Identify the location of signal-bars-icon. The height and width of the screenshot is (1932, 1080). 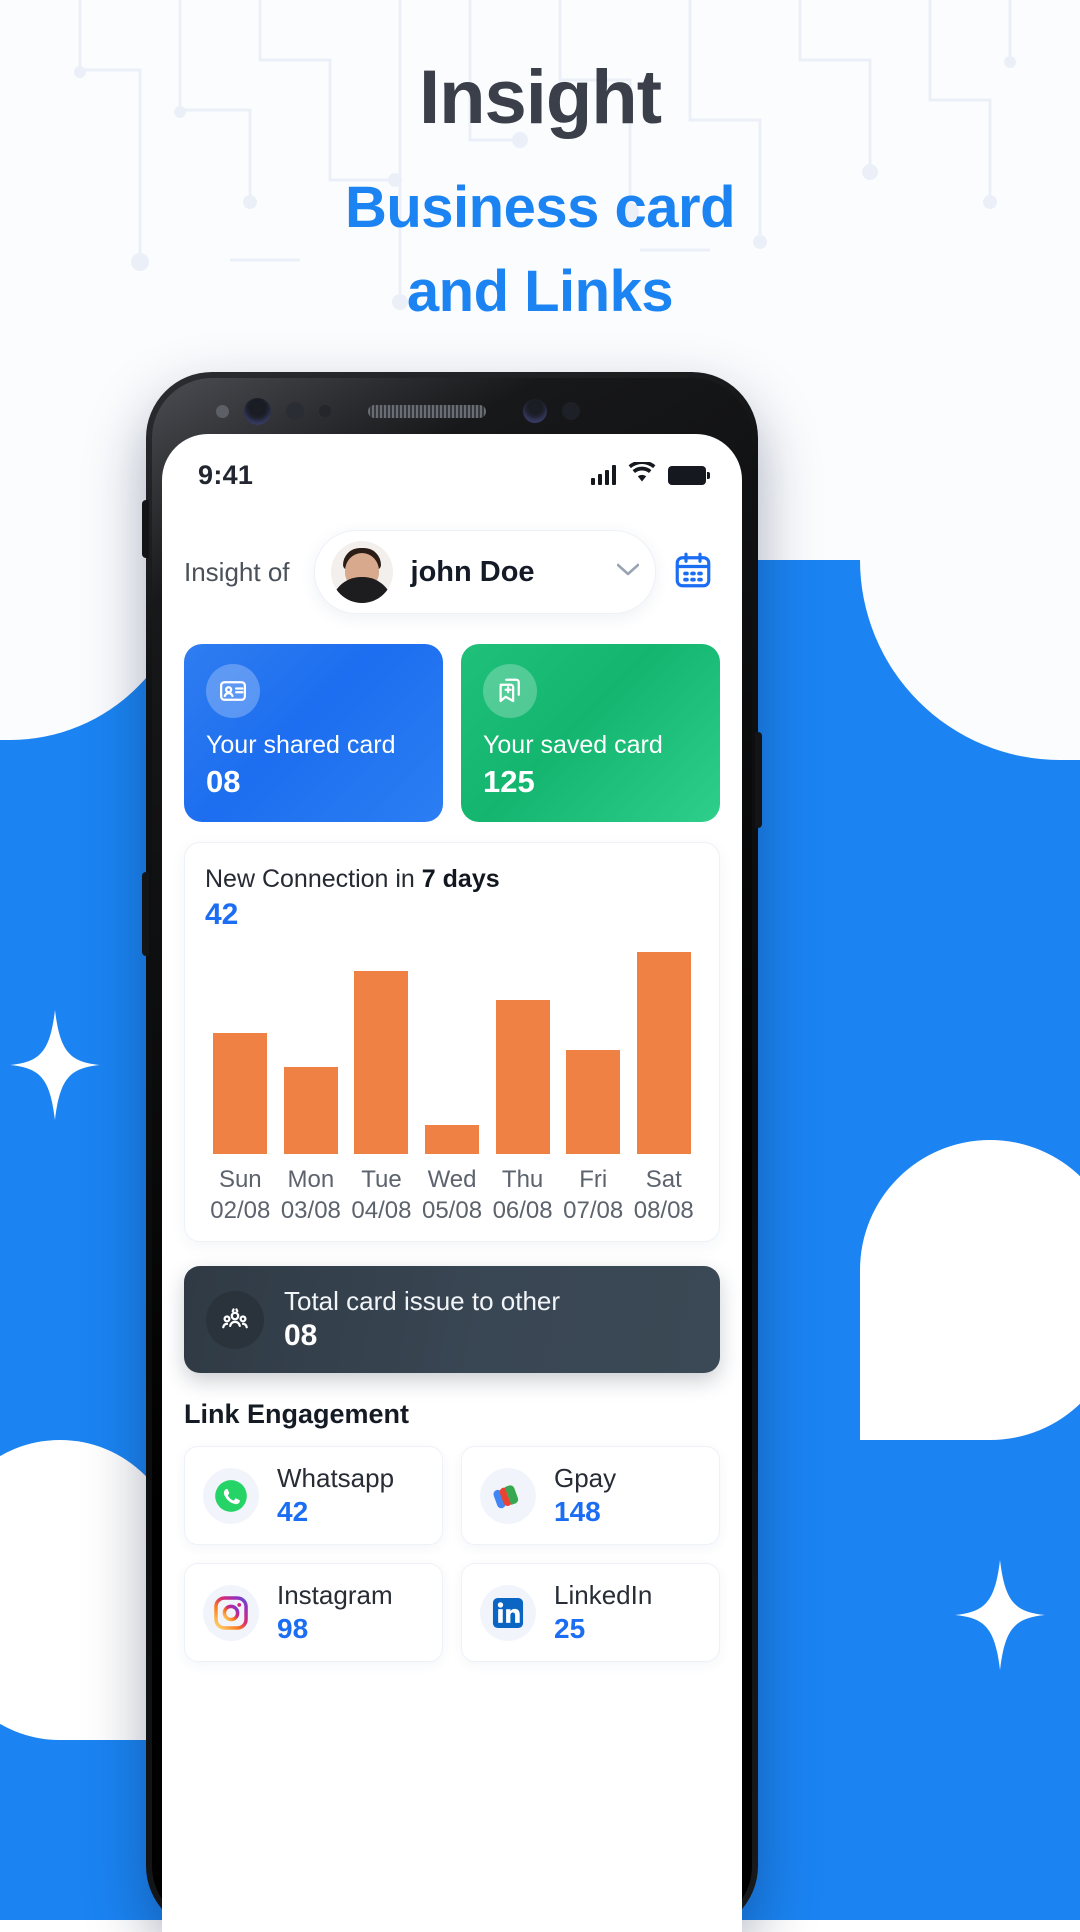
(603, 475).